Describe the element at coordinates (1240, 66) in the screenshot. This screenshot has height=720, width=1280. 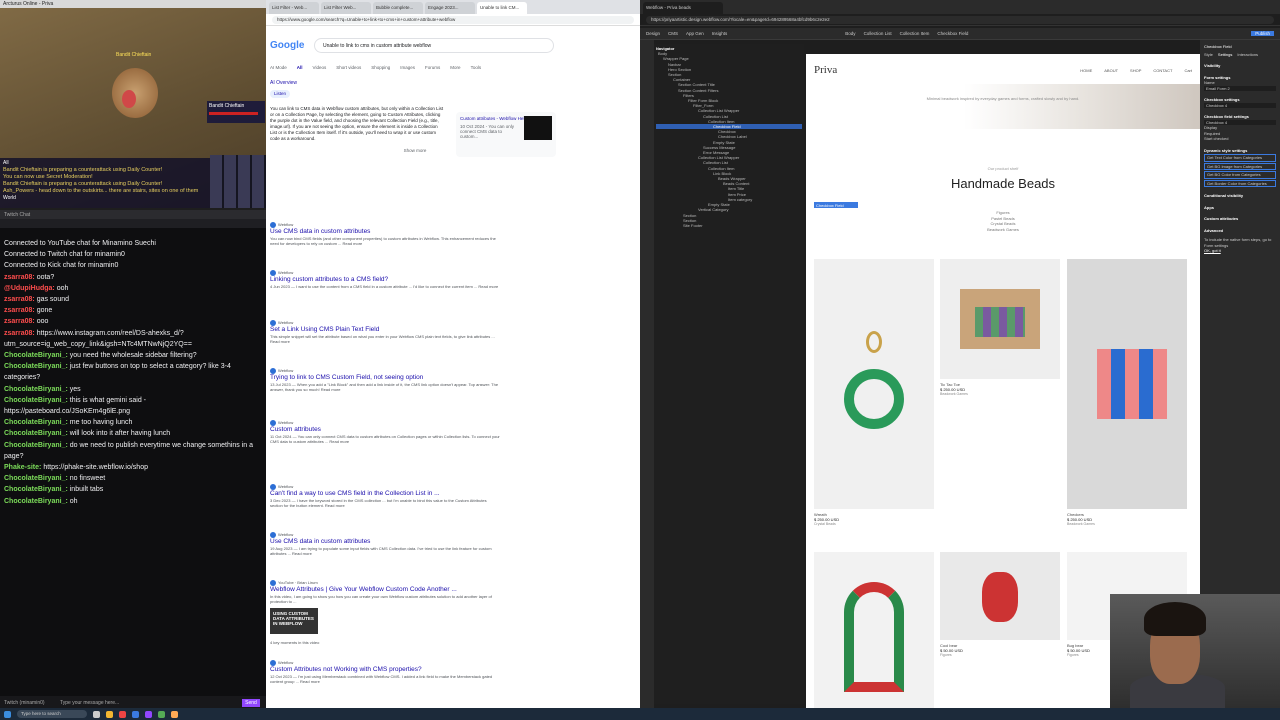
I see `panel-section: Visibility` at that location.